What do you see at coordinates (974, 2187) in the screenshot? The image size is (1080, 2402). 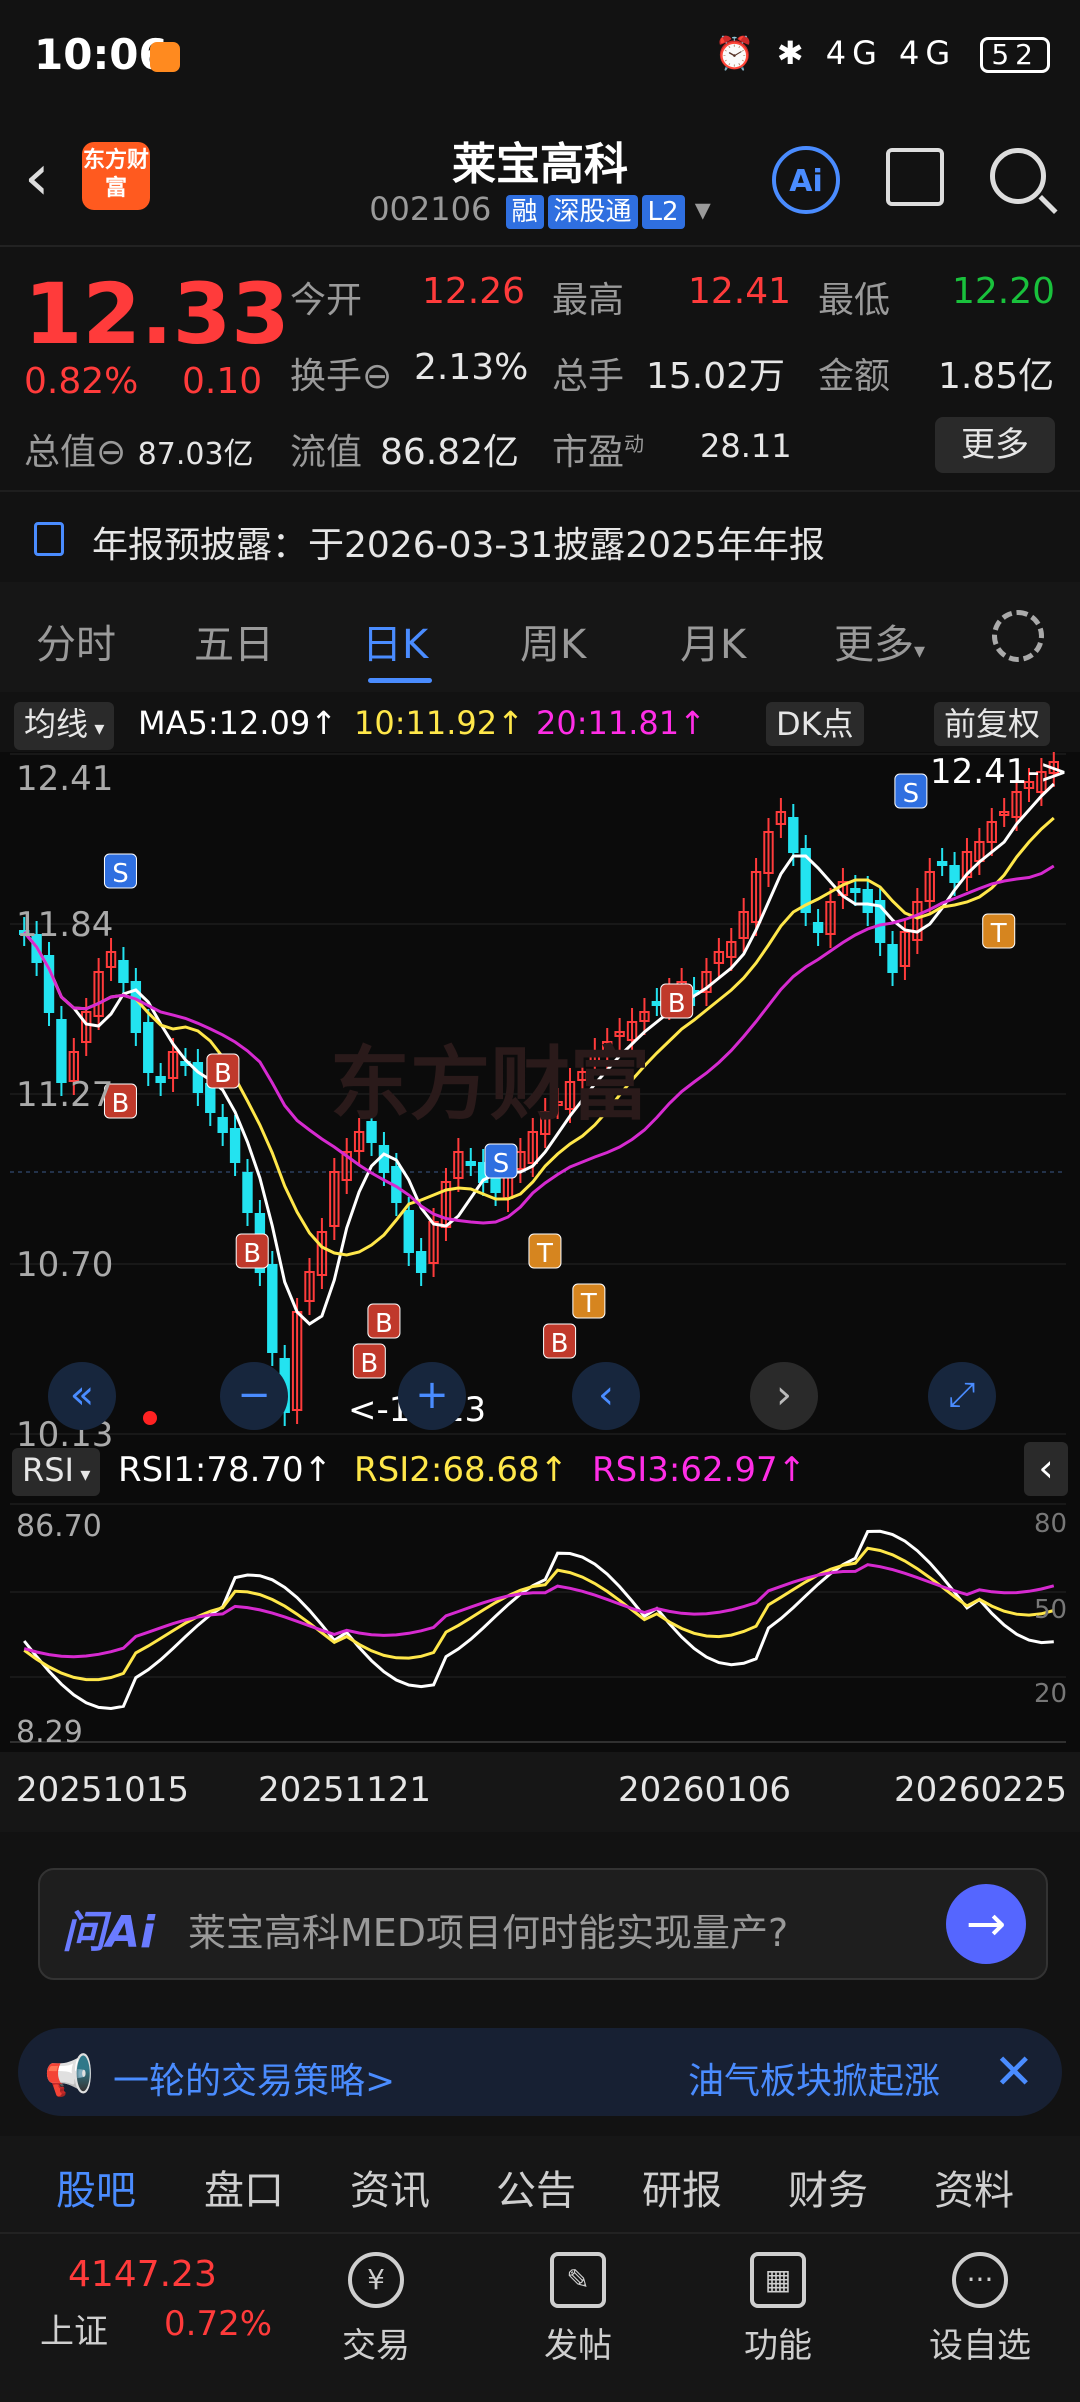 I see `tab-profile: 资料` at bounding box center [974, 2187].